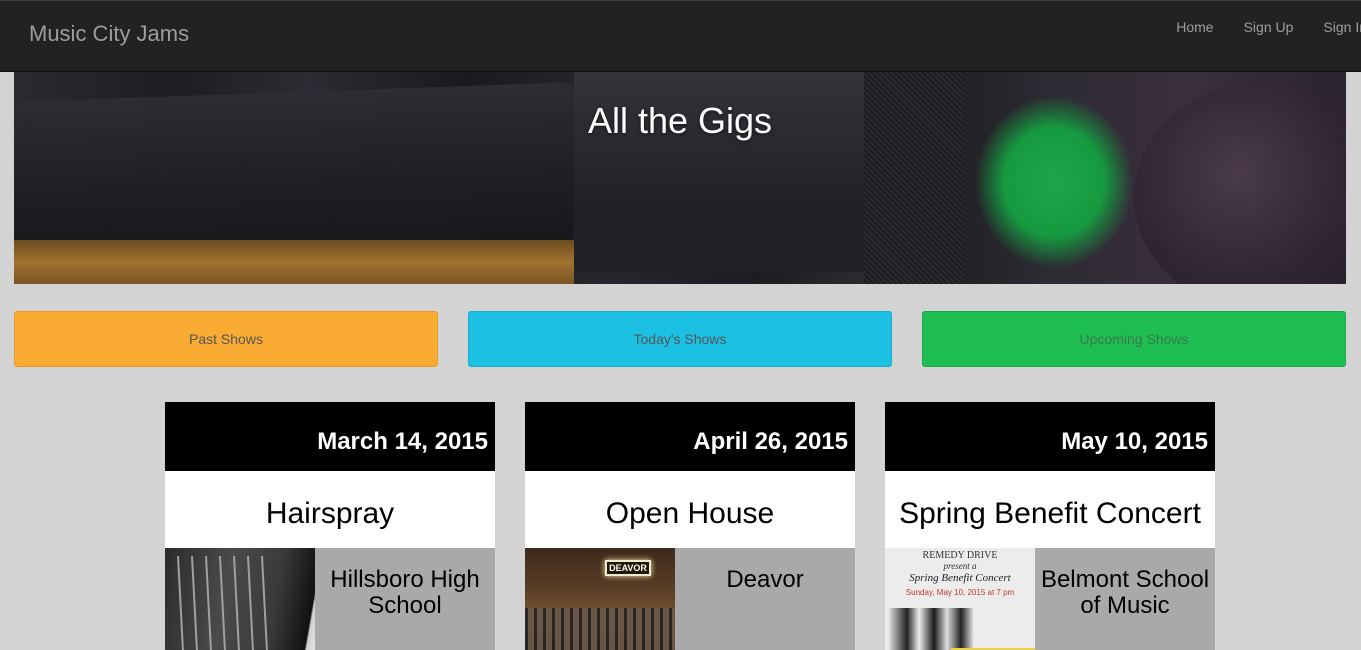 The image size is (1361, 650). I want to click on gig-card: April 26, 2015 Open House DEAVOR Deavor, so click(690, 526).